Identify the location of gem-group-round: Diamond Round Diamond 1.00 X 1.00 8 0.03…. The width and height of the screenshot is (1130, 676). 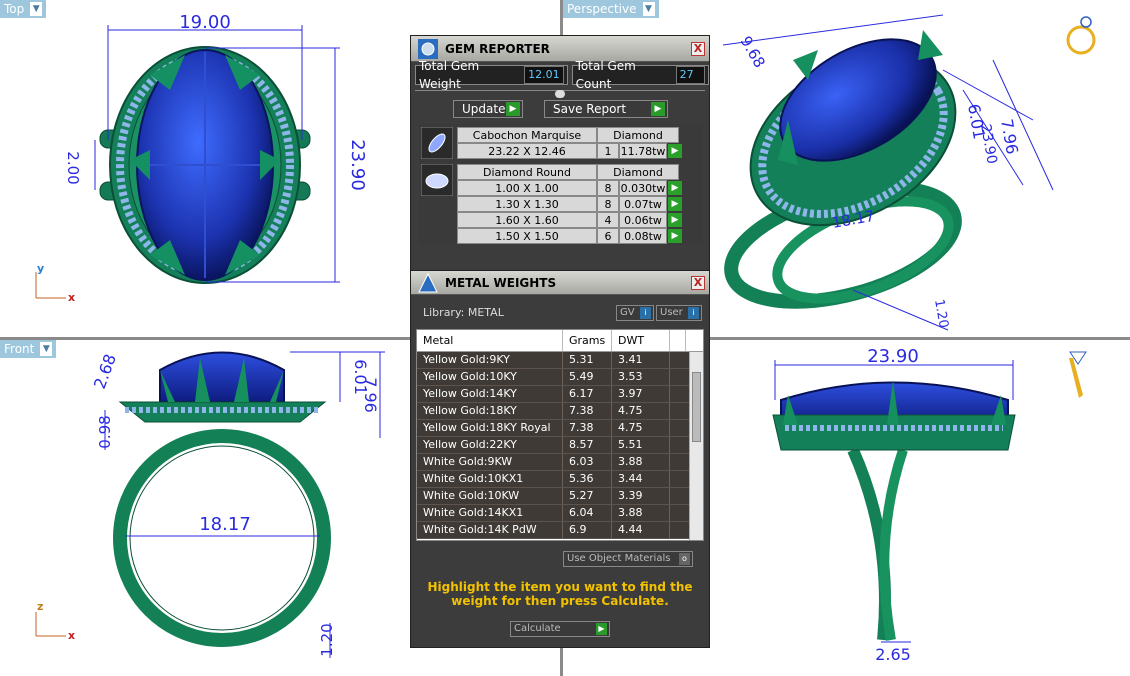
(561, 203).